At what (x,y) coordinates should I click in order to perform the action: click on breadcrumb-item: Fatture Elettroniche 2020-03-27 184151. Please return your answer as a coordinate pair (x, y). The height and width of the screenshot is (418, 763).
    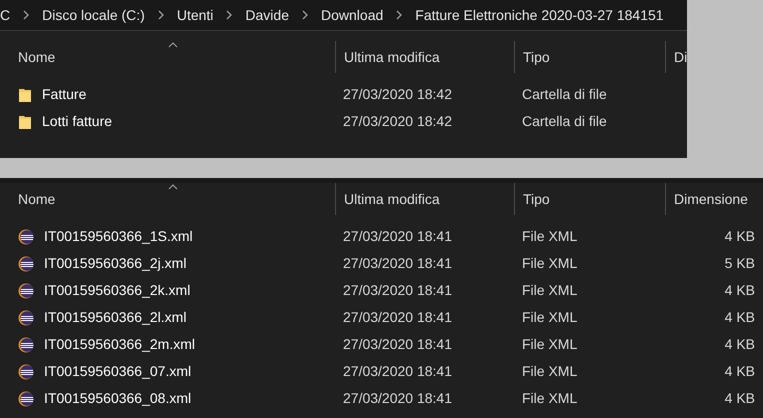
    Looking at the image, I should click on (539, 15).